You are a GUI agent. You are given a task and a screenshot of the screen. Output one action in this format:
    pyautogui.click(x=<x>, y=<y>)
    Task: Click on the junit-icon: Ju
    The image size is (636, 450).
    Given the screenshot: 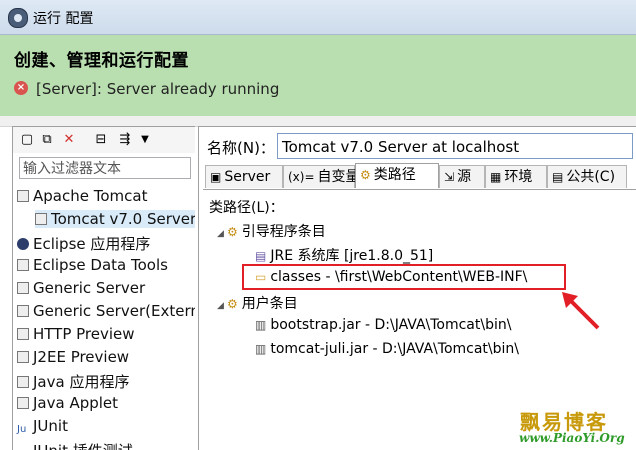 What is the action you would take?
    pyautogui.click(x=22, y=429)
    